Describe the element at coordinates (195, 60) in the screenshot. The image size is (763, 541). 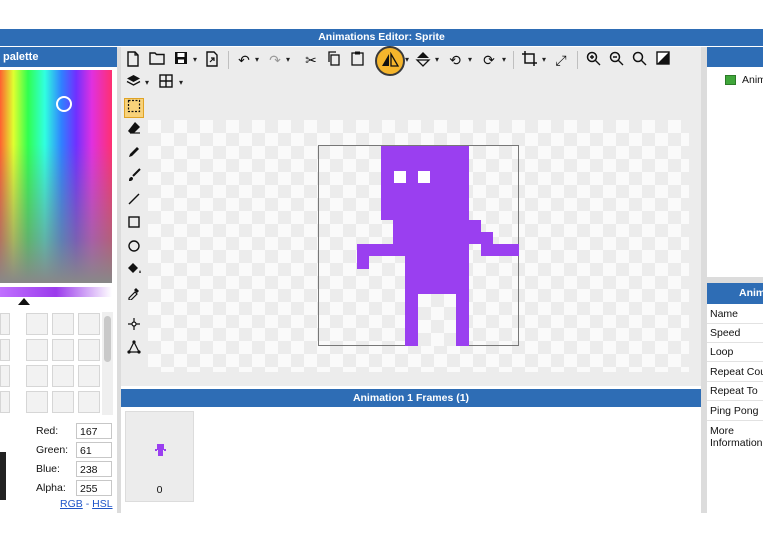
I see `save-dropdown-icon: ▾` at that location.